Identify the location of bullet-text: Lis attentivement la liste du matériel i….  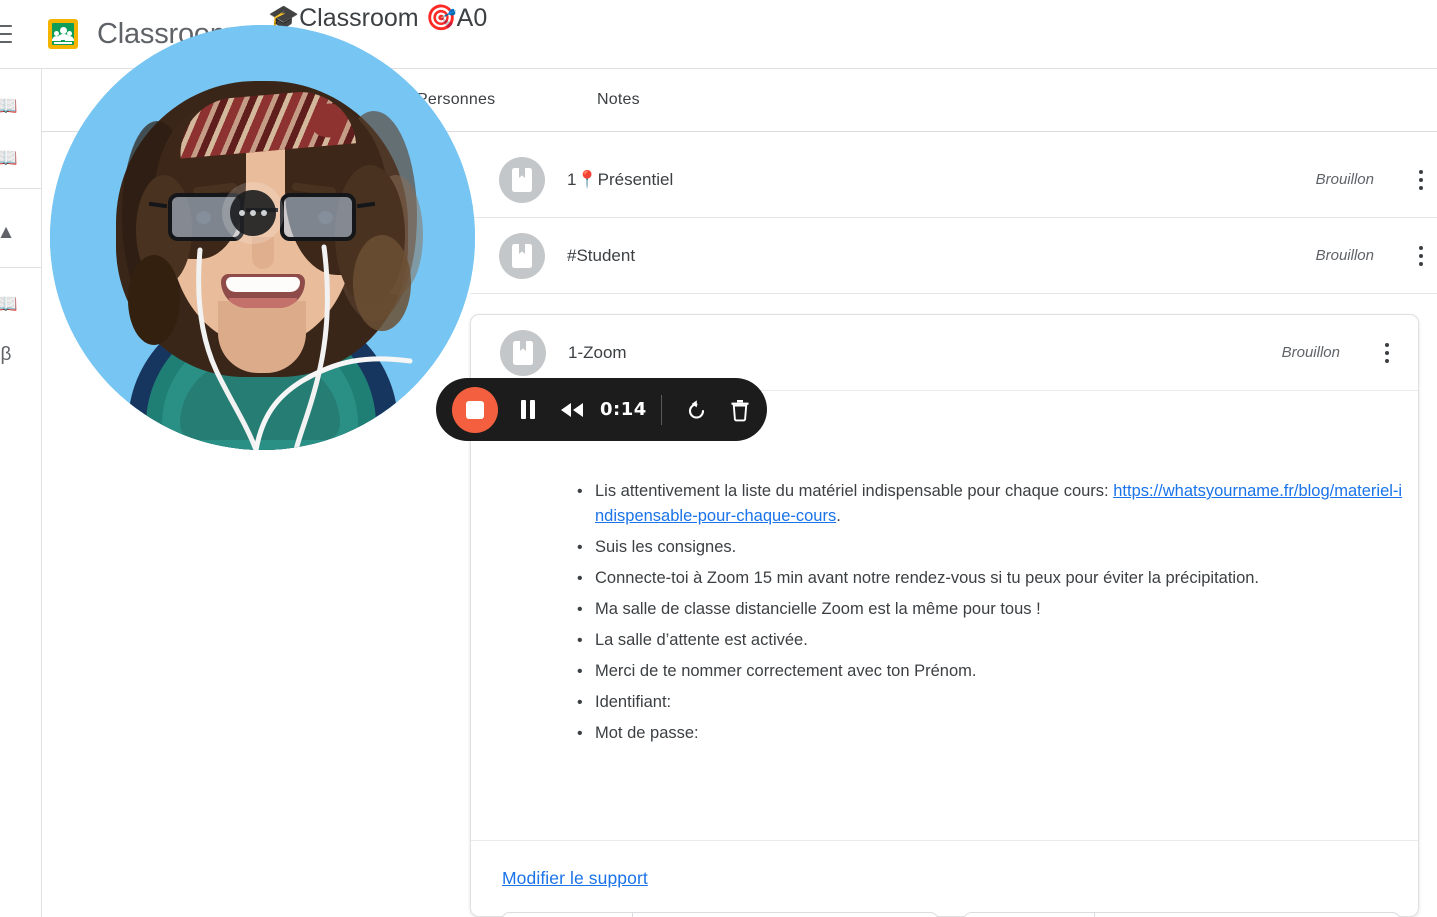
(854, 491).